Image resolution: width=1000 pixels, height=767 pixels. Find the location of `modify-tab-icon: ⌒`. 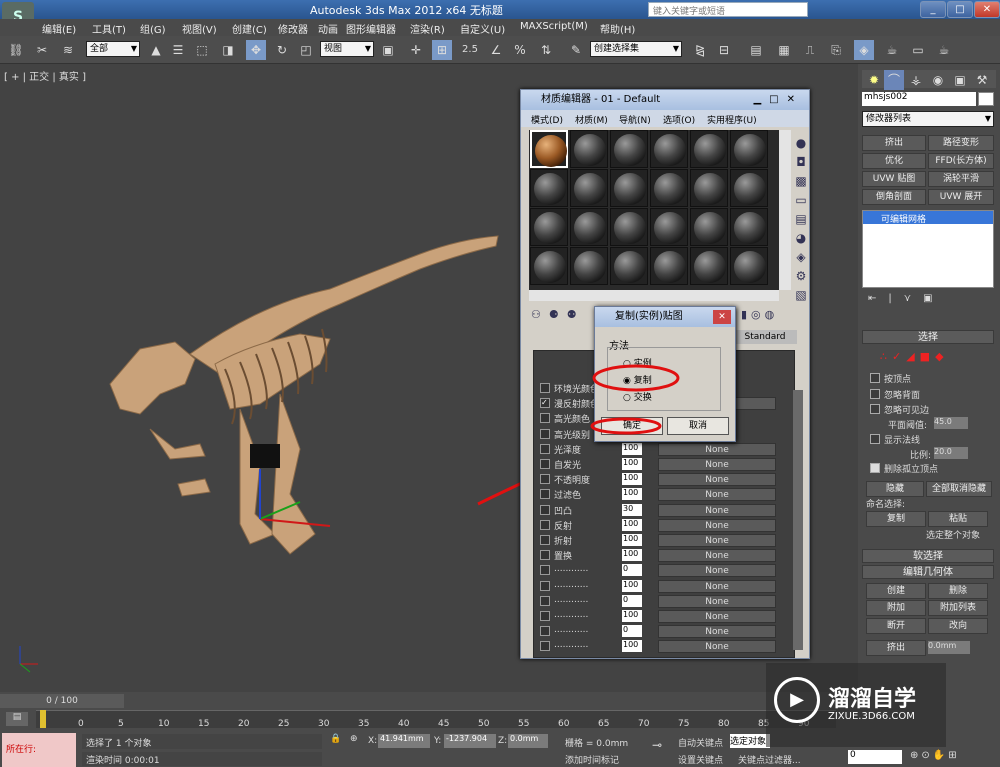

modify-tab-icon: ⌒ is located at coordinates (894, 80).